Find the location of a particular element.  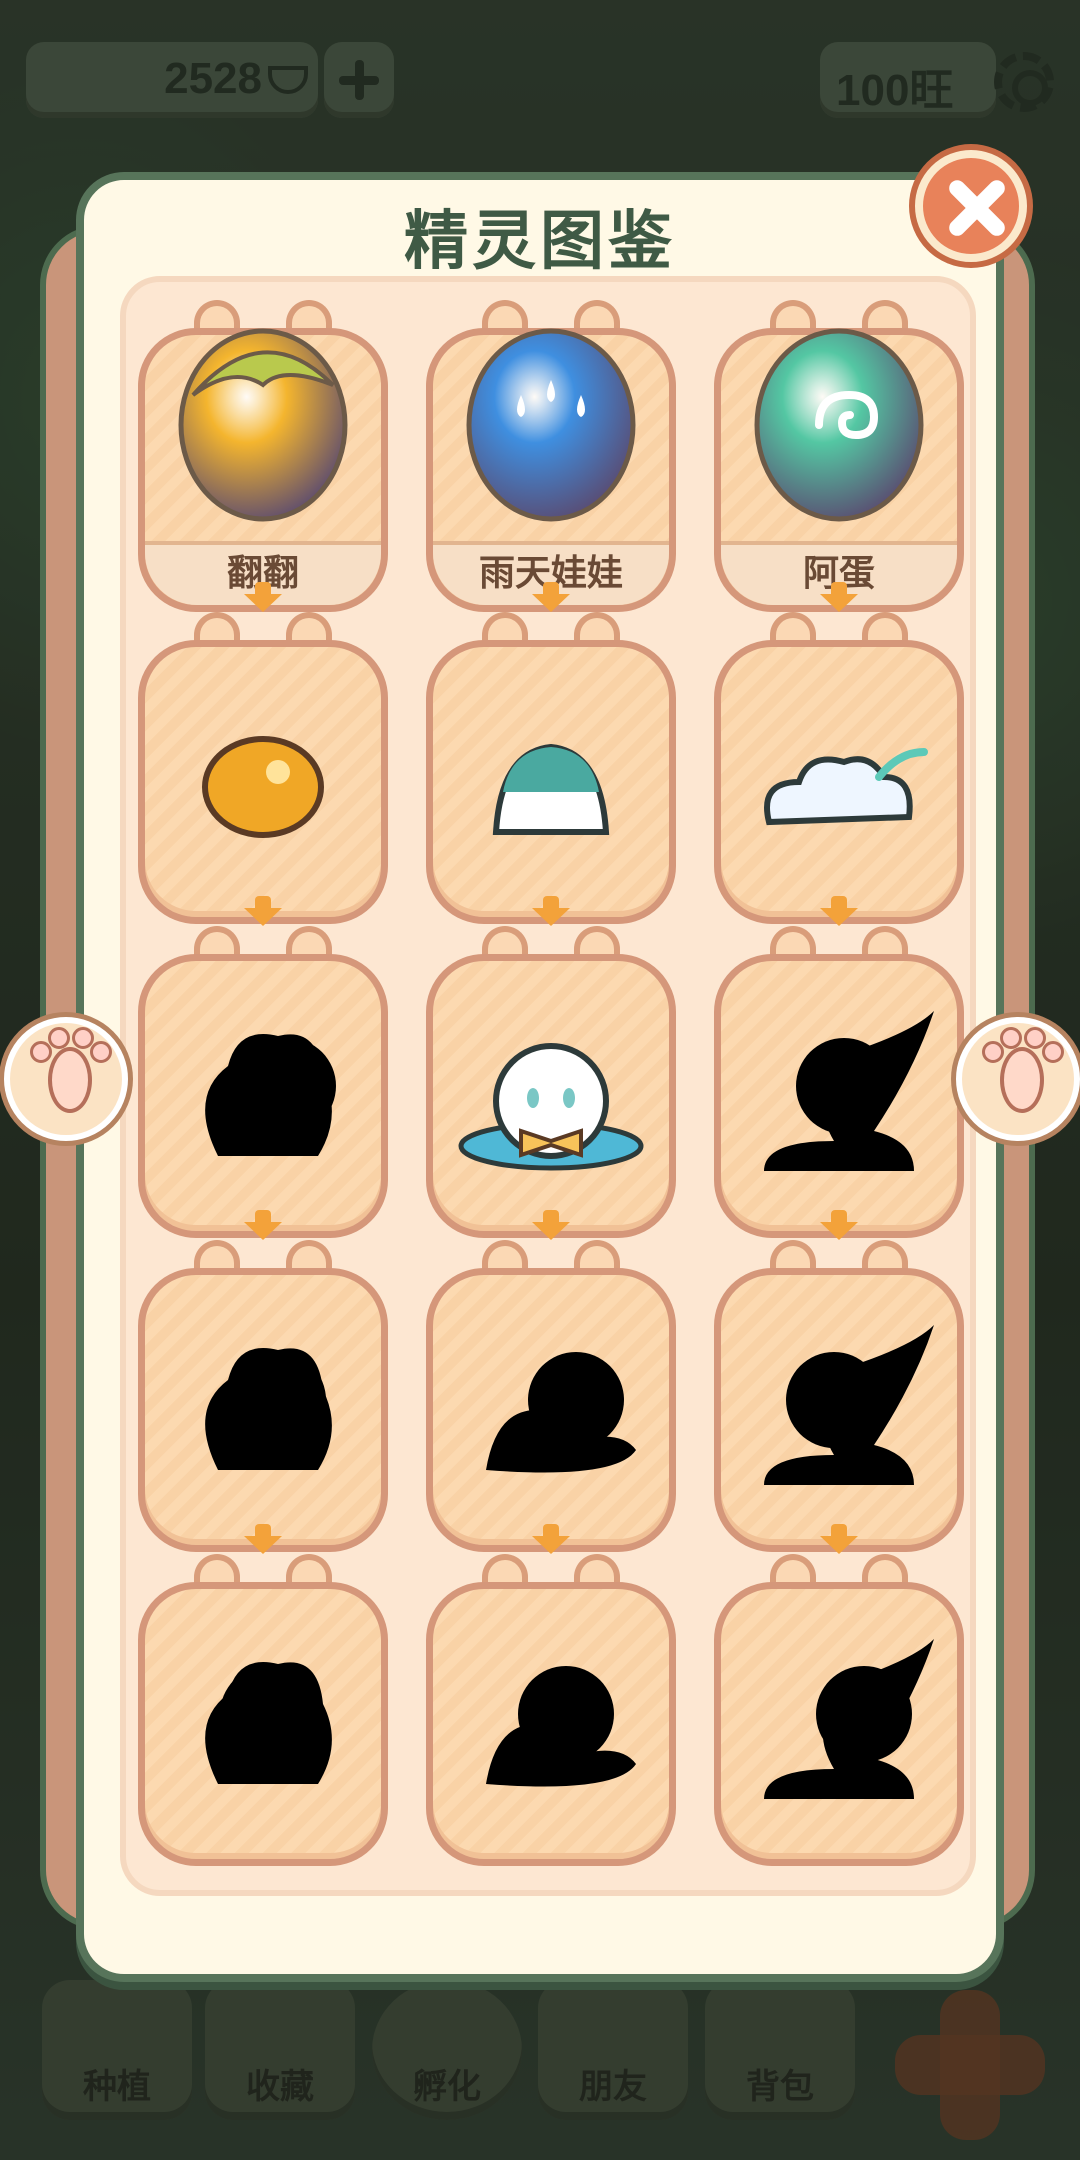

blue-raindrop-egg-icon is located at coordinates (551, 425).